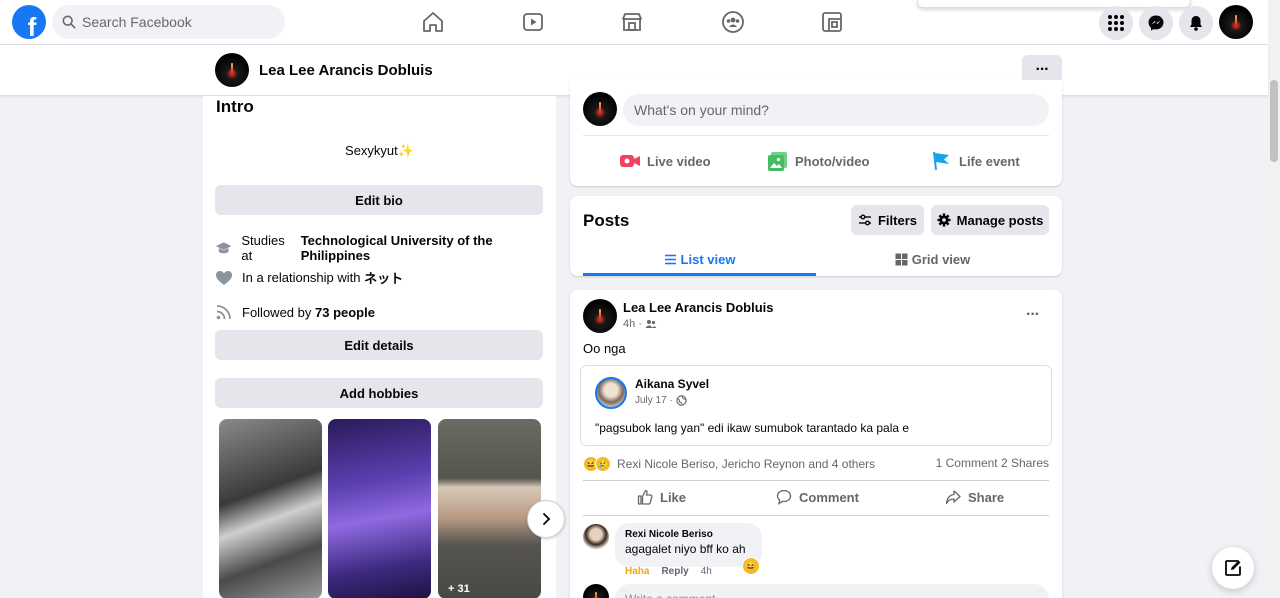  Describe the element at coordinates (383, 277) in the screenshot. I see `relationship-partner-link: ネット` at that location.